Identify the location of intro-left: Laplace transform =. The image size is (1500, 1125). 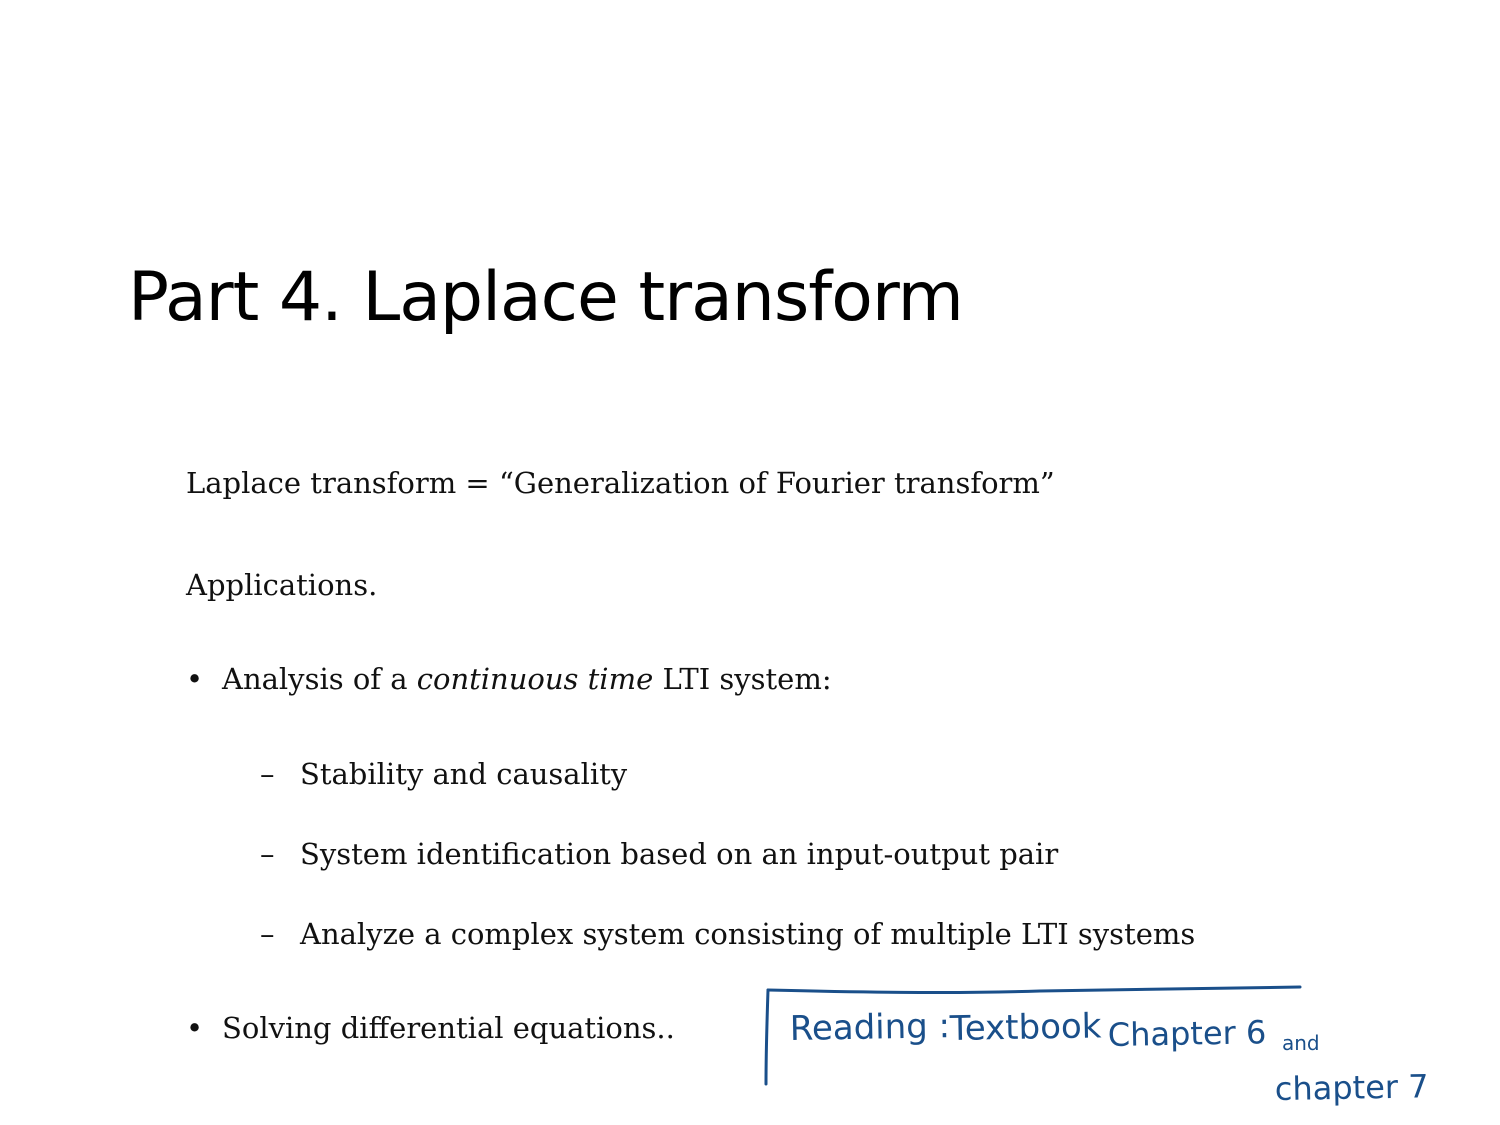
(342, 483).